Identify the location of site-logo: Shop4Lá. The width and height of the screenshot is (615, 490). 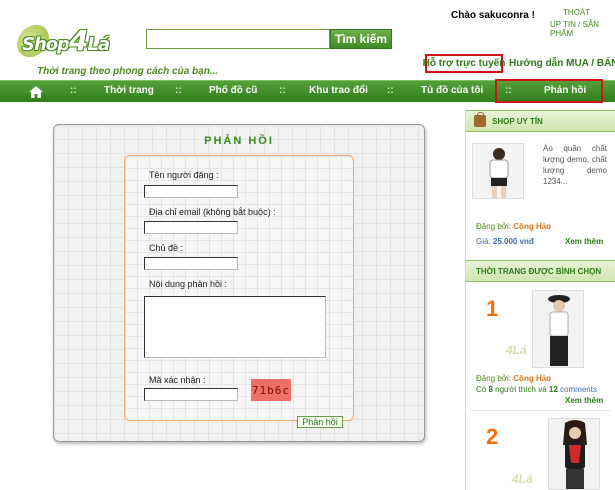
(68, 39).